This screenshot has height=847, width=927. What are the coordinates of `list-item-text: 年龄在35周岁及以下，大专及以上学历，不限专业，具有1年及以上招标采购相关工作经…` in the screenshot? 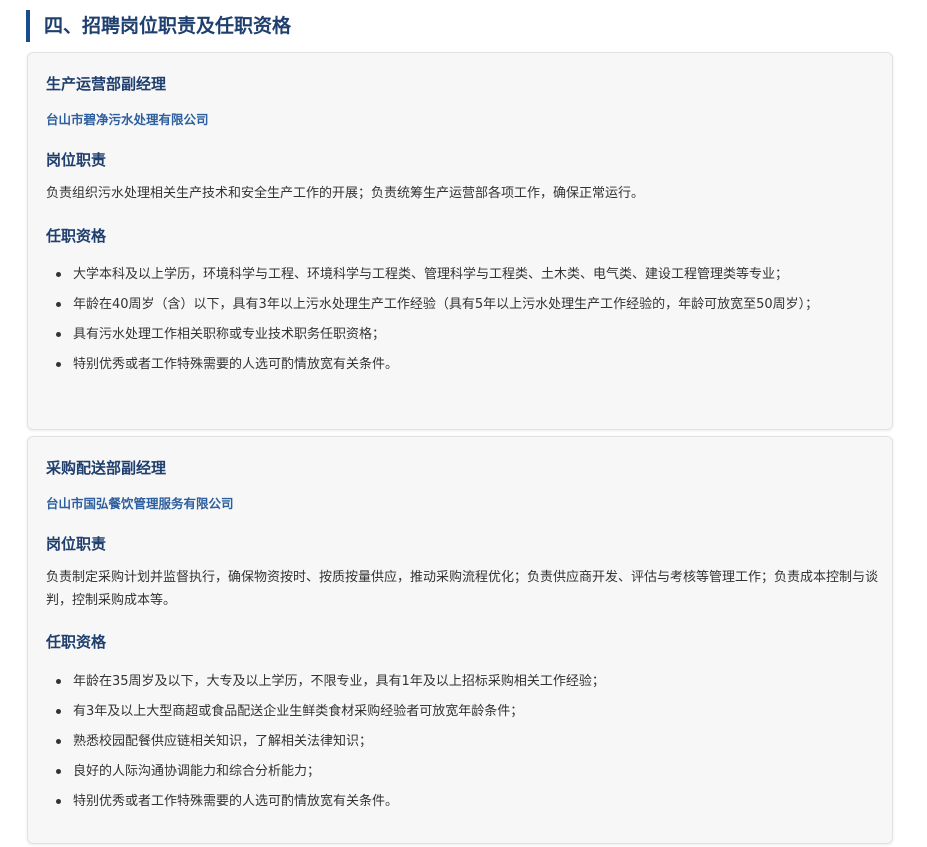 It's located at (339, 681).